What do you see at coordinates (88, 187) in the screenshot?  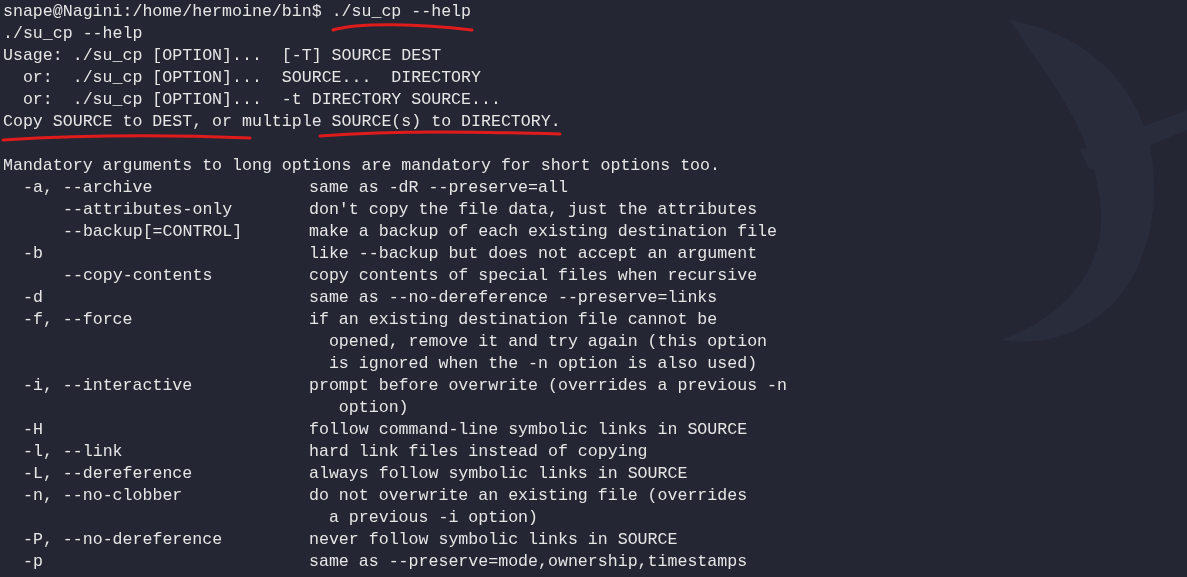 I see `option-name-text: -a, --archive` at bounding box center [88, 187].